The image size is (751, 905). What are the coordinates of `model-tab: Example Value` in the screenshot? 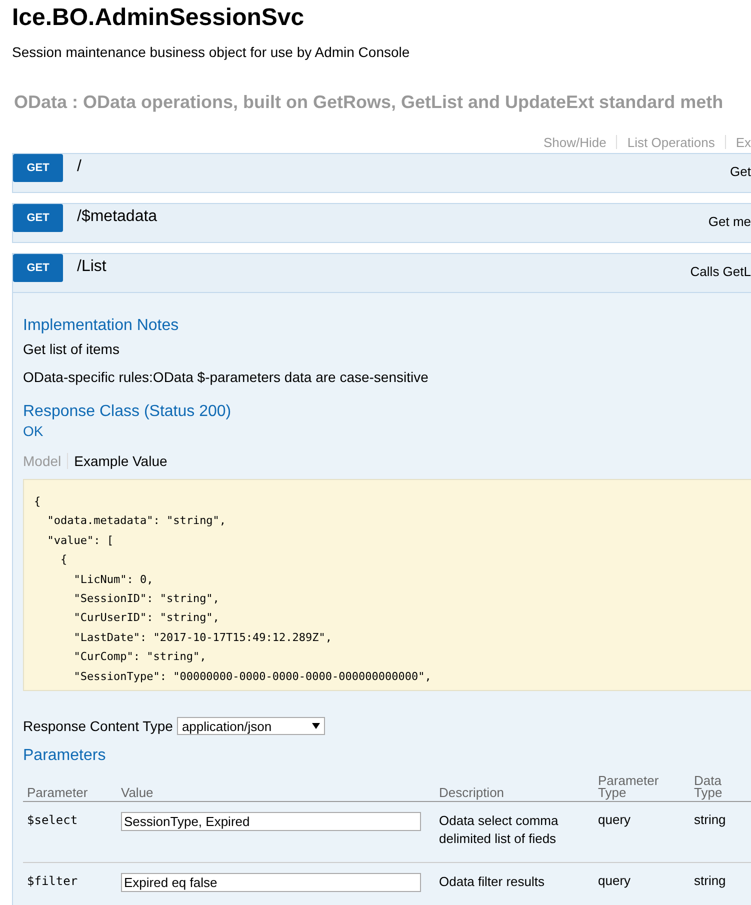 It's located at (120, 461).